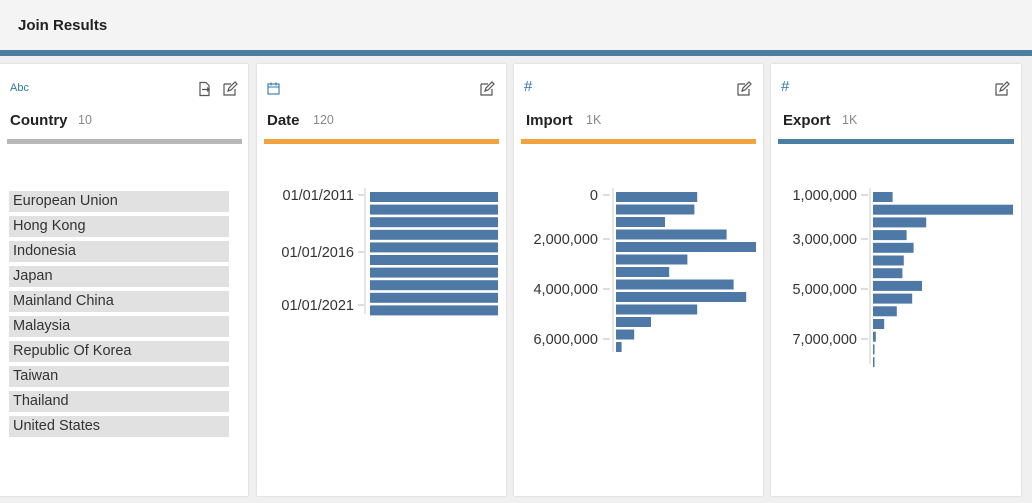 The height and width of the screenshot is (503, 1032). I want to click on string-type-icon: Abc, so click(19, 88).